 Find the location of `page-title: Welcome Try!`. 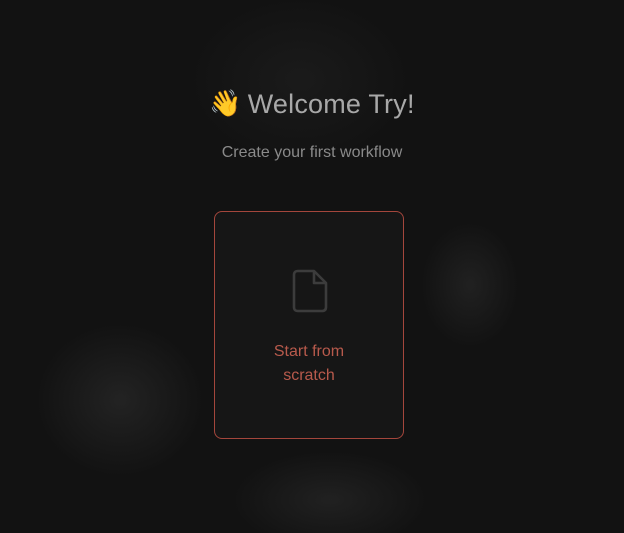

page-title: Welcome Try! is located at coordinates (331, 103).